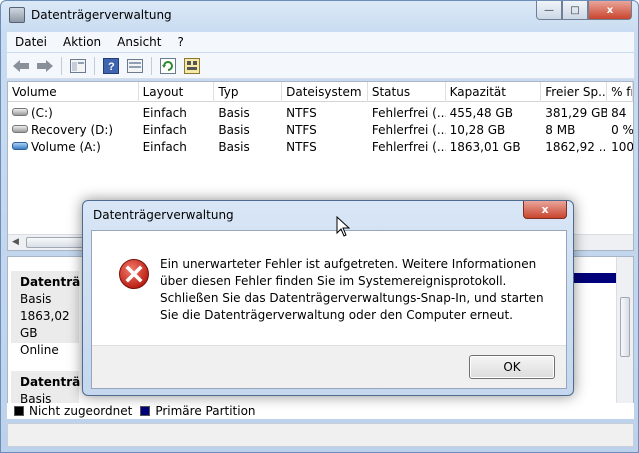 The image size is (639, 453). What do you see at coordinates (619, 113) in the screenshot?
I see `percent-free-cell: 84` at bounding box center [619, 113].